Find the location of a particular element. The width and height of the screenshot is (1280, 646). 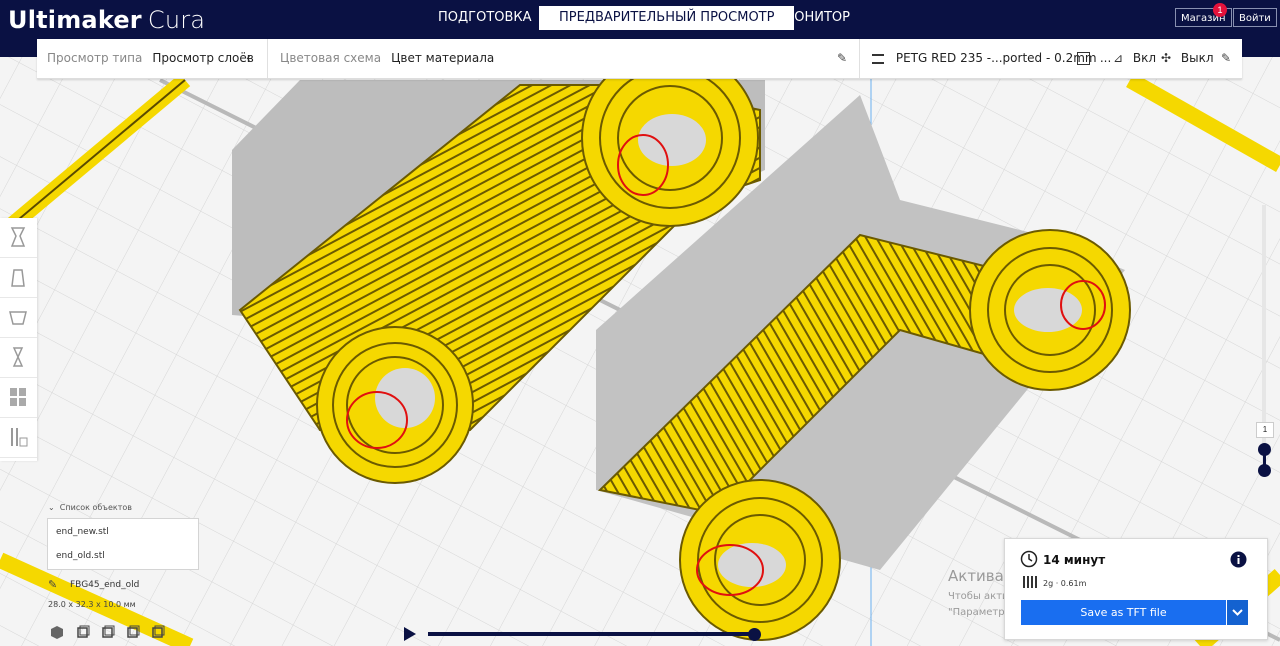

profile-icon is located at coordinates (878, 58).